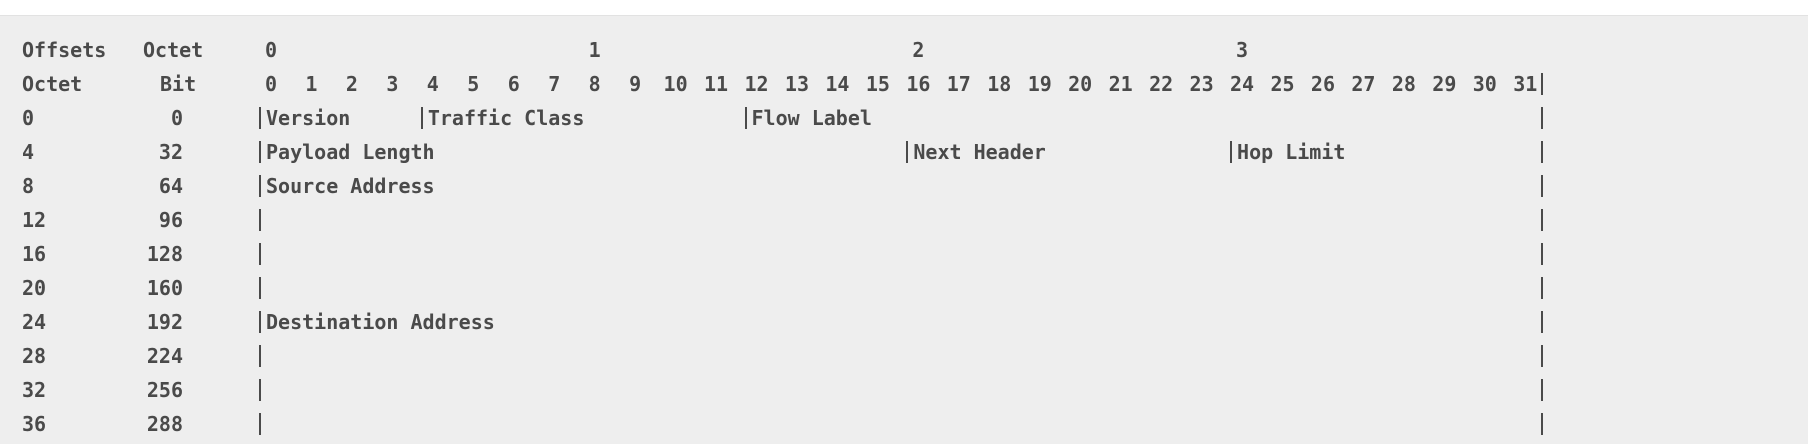 Image resolution: width=1808 pixels, height=444 pixels. I want to click on bit-number: 28, so click(1403, 84).